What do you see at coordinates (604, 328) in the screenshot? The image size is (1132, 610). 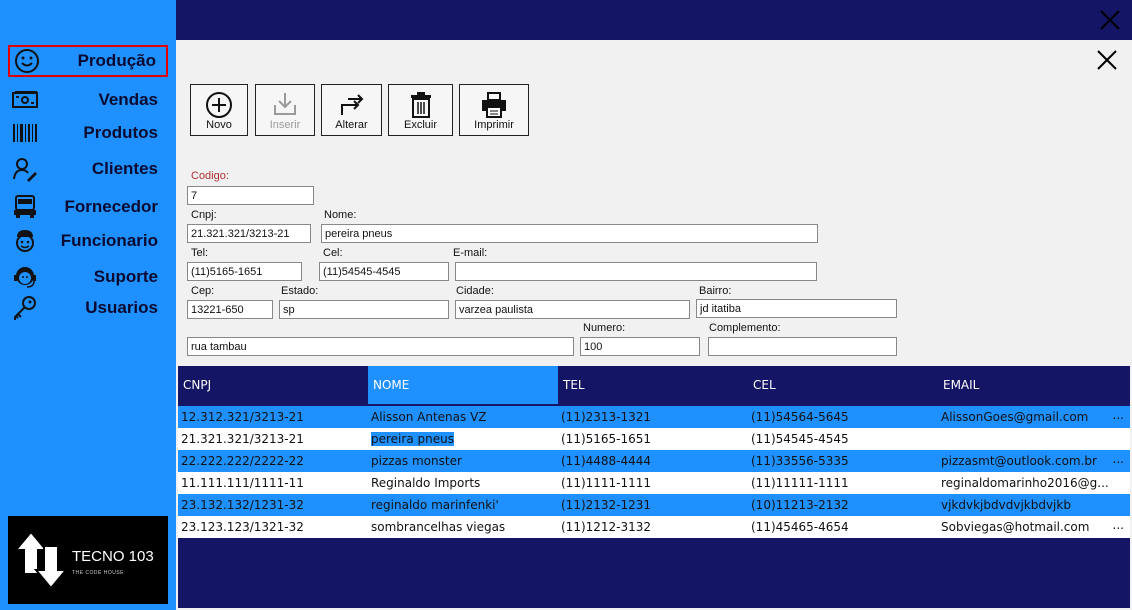 I see `numero-label: Numero:` at bounding box center [604, 328].